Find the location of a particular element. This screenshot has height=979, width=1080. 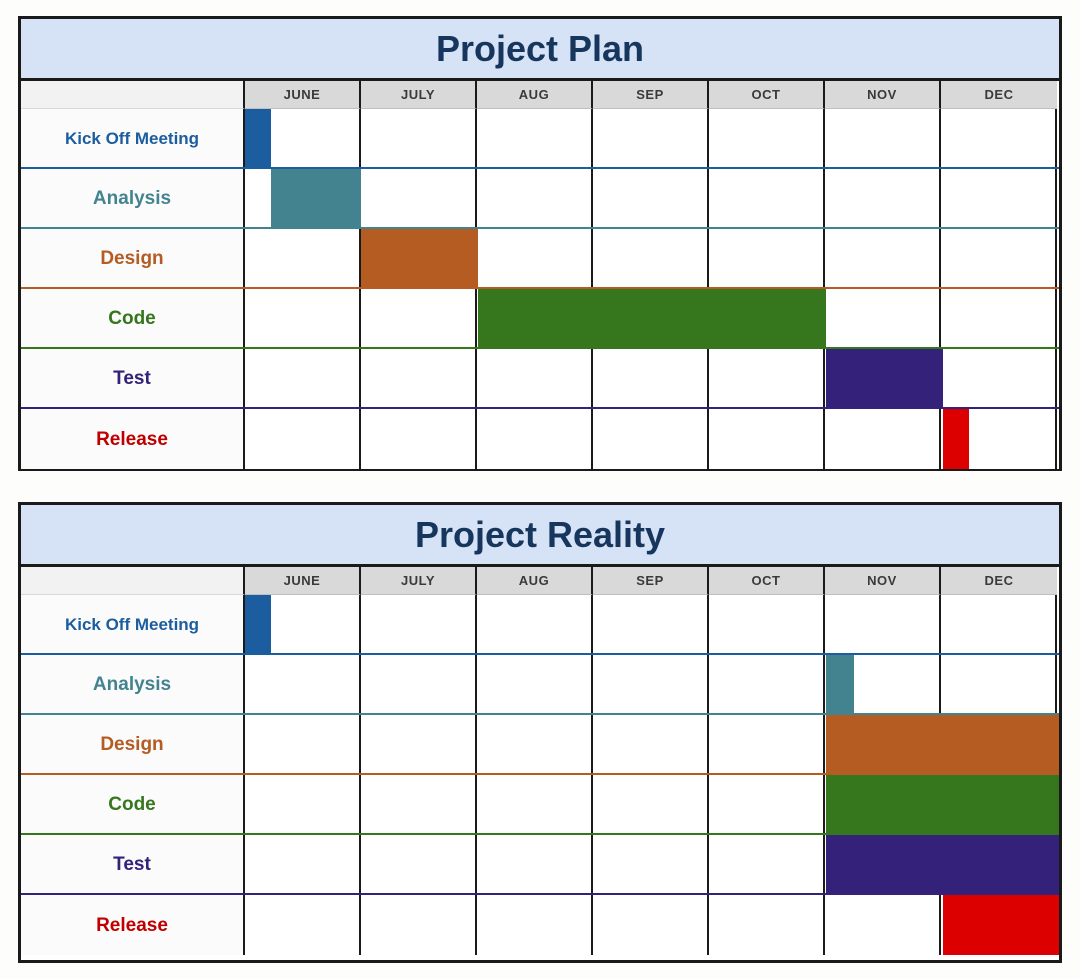

month-header-dec-reality: DEC is located at coordinates (999, 581).